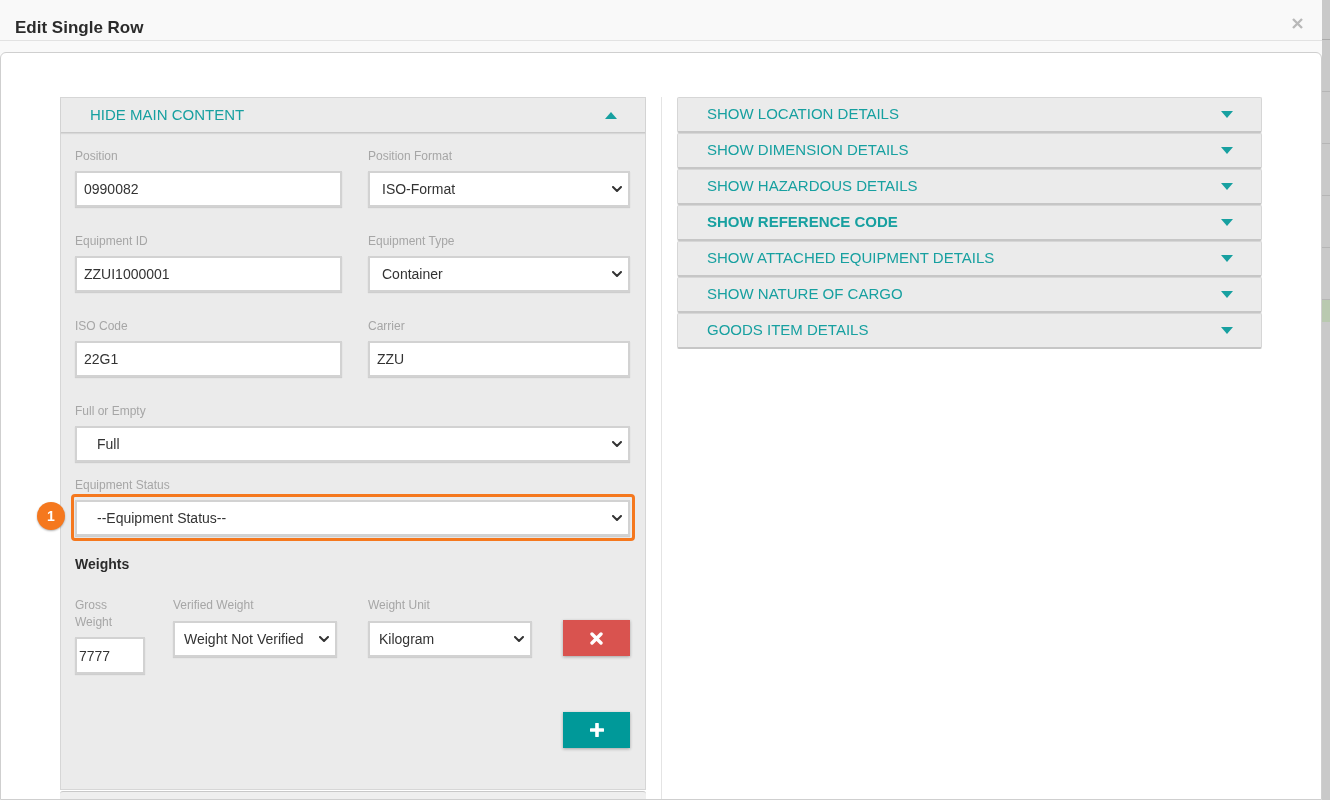 This screenshot has width=1330, height=800. I want to click on dialog-title: Edit Single Row, so click(79, 28).